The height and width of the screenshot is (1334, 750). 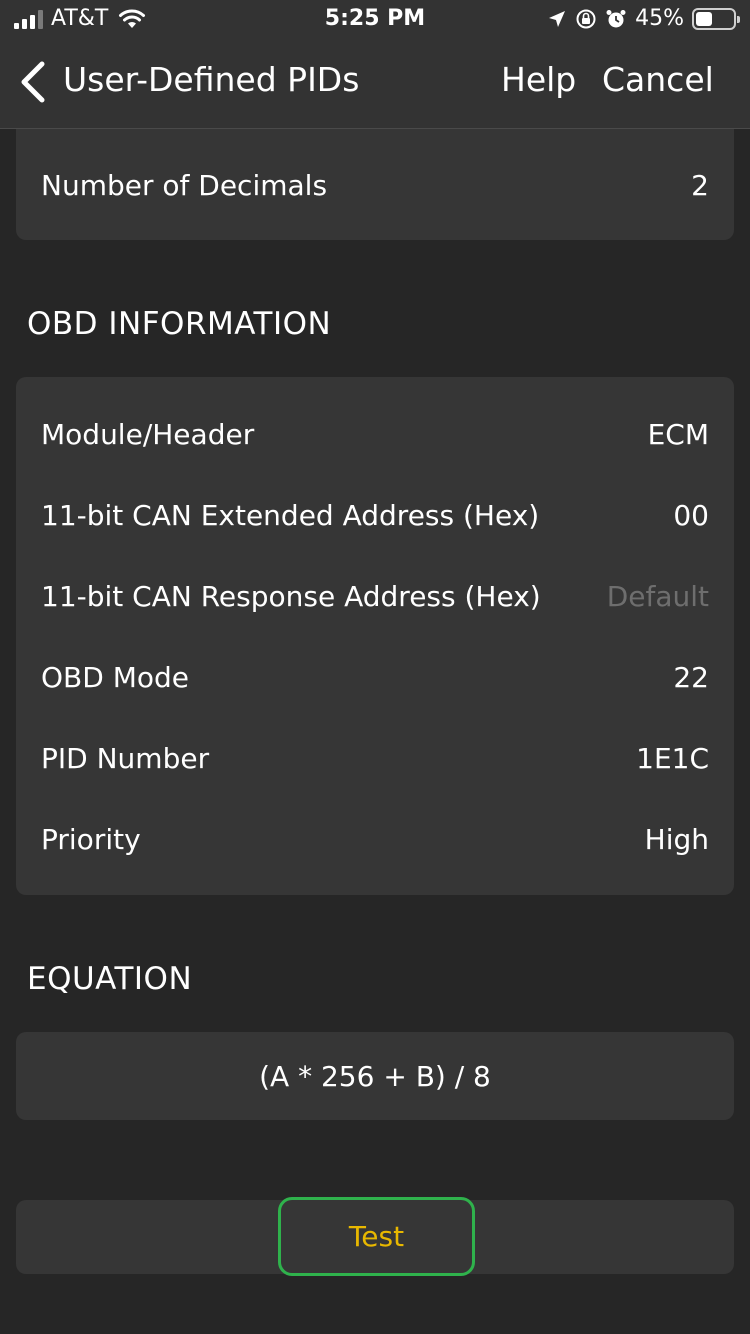 I want to click on row-label: Number of Decimals, so click(x=184, y=185).